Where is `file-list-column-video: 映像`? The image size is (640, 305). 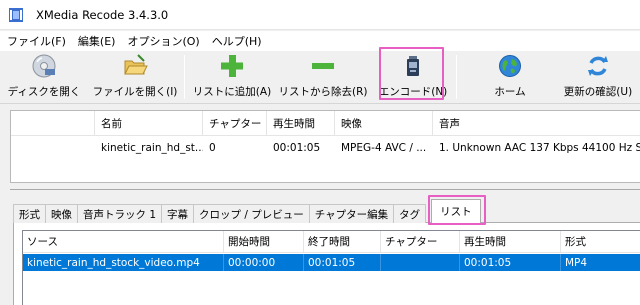 file-list-column-video: 映像 is located at coordinates (384, 123).